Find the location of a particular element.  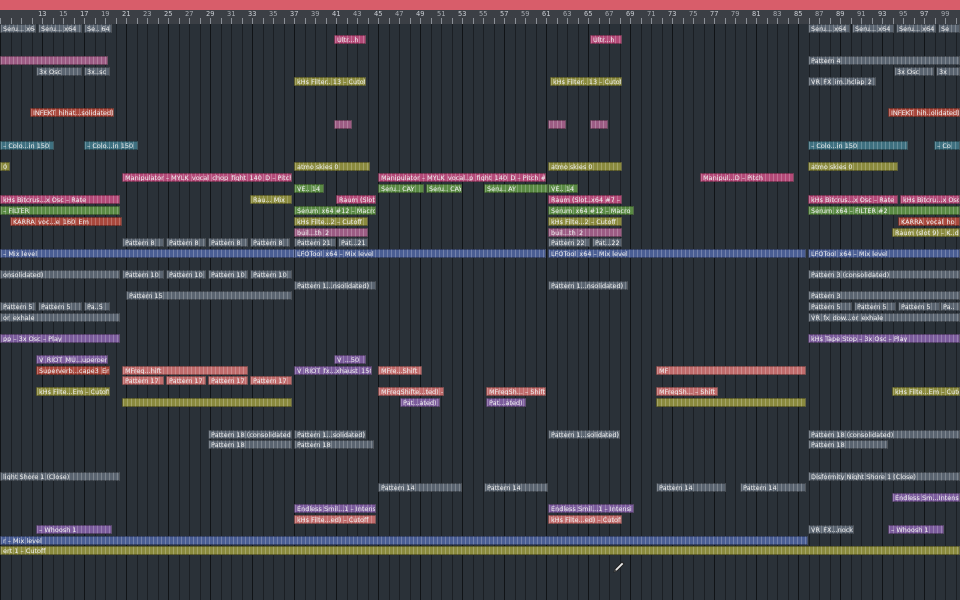

playlist-clip: MFre...Shift is located at coordinates (400, 370).